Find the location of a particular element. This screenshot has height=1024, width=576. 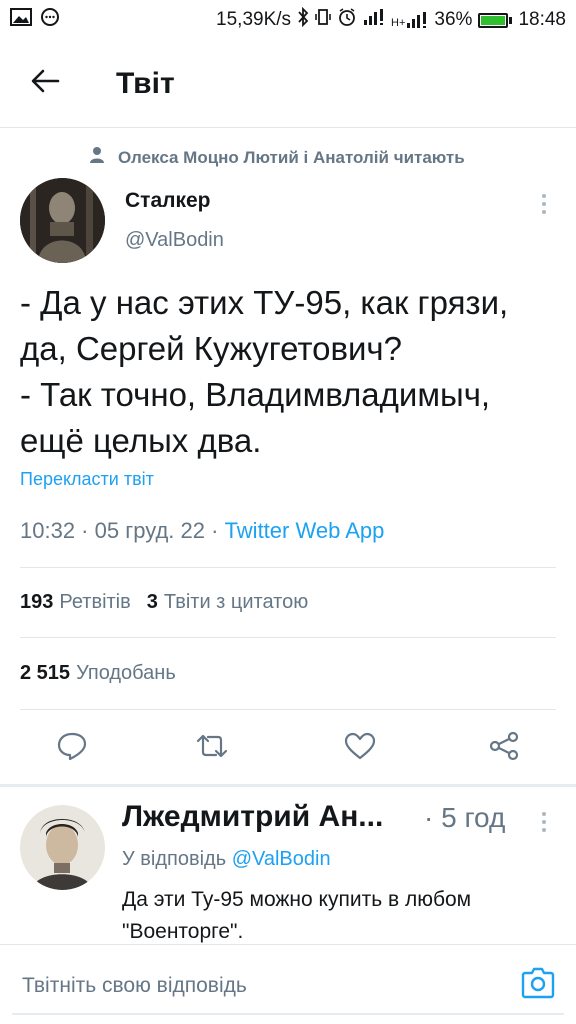

share-button is located at coordinates (504, 748).